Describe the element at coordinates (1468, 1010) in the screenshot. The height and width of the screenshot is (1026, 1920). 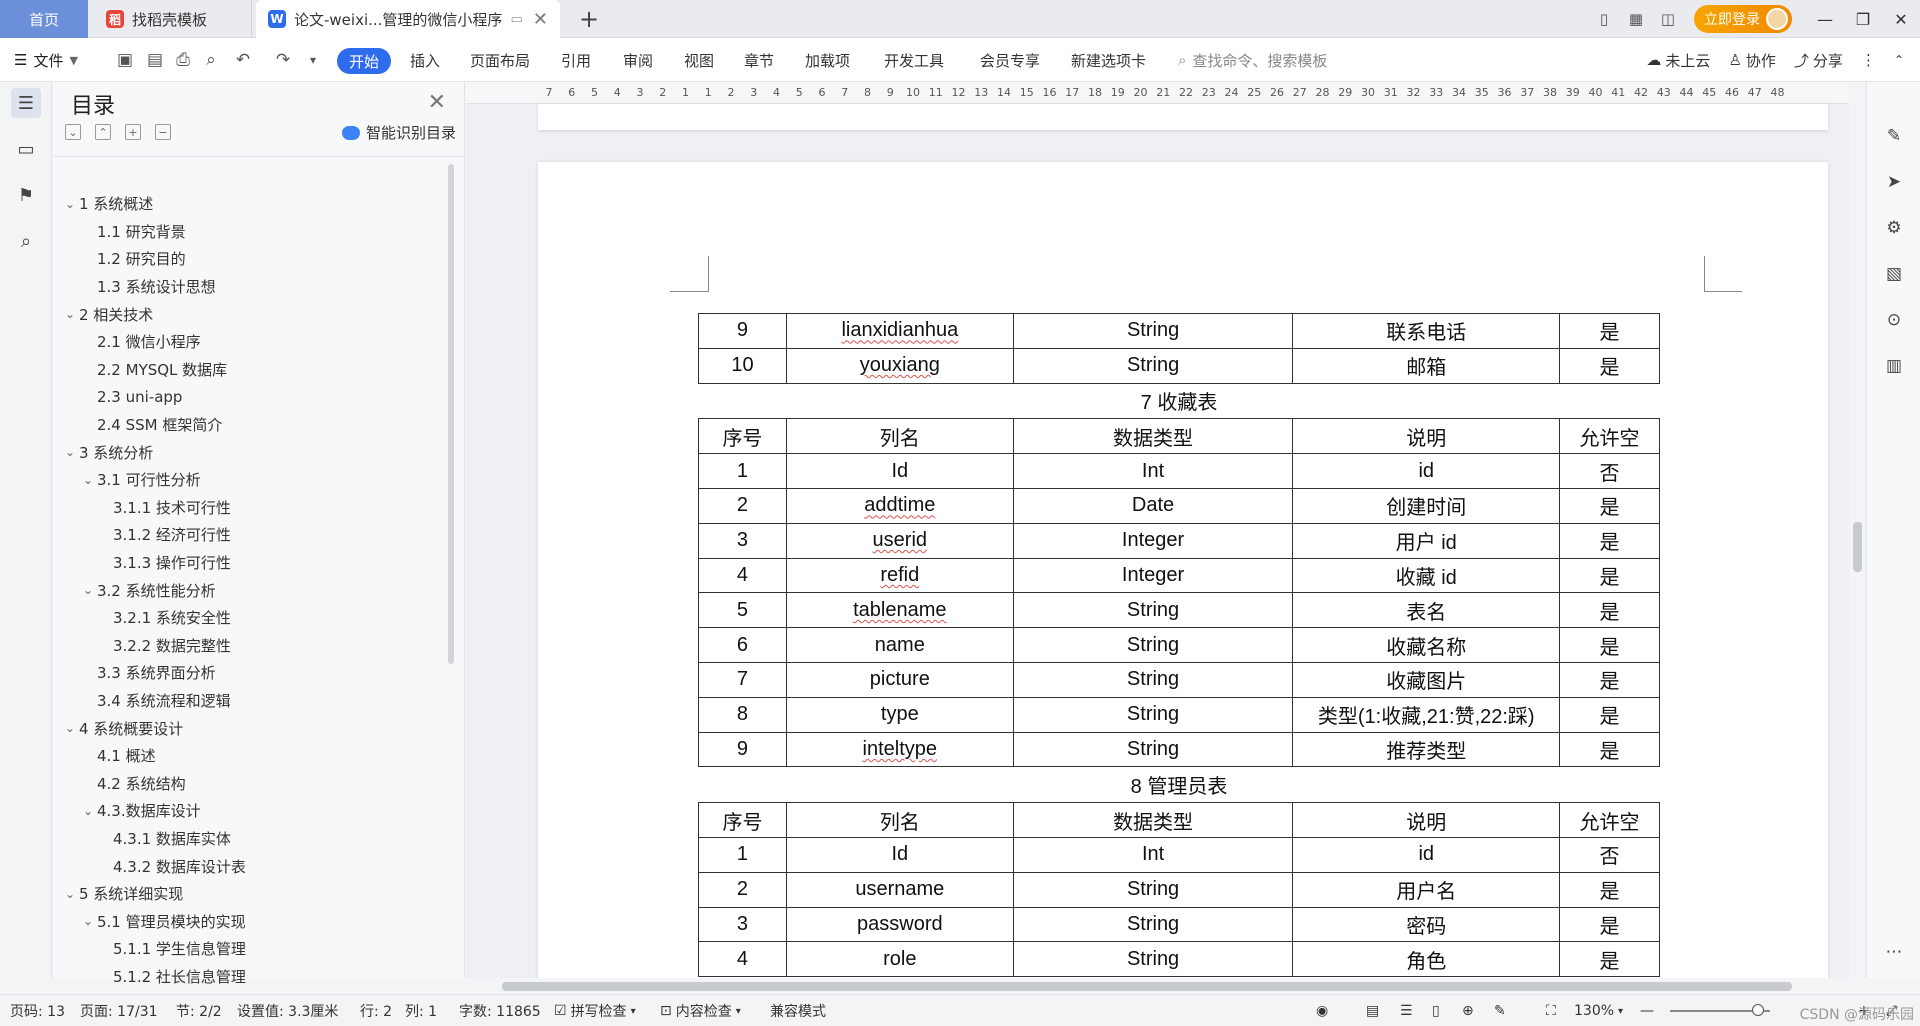
I see `web-view-icon: ⊕` at that location.